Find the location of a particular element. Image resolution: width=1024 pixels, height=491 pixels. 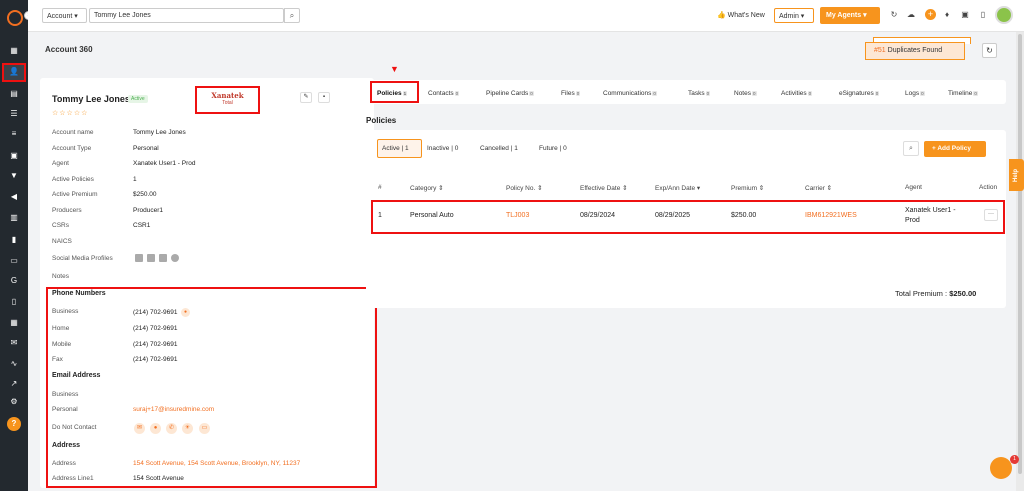

document-icon: ▯ is located at coordinates (14, 302).